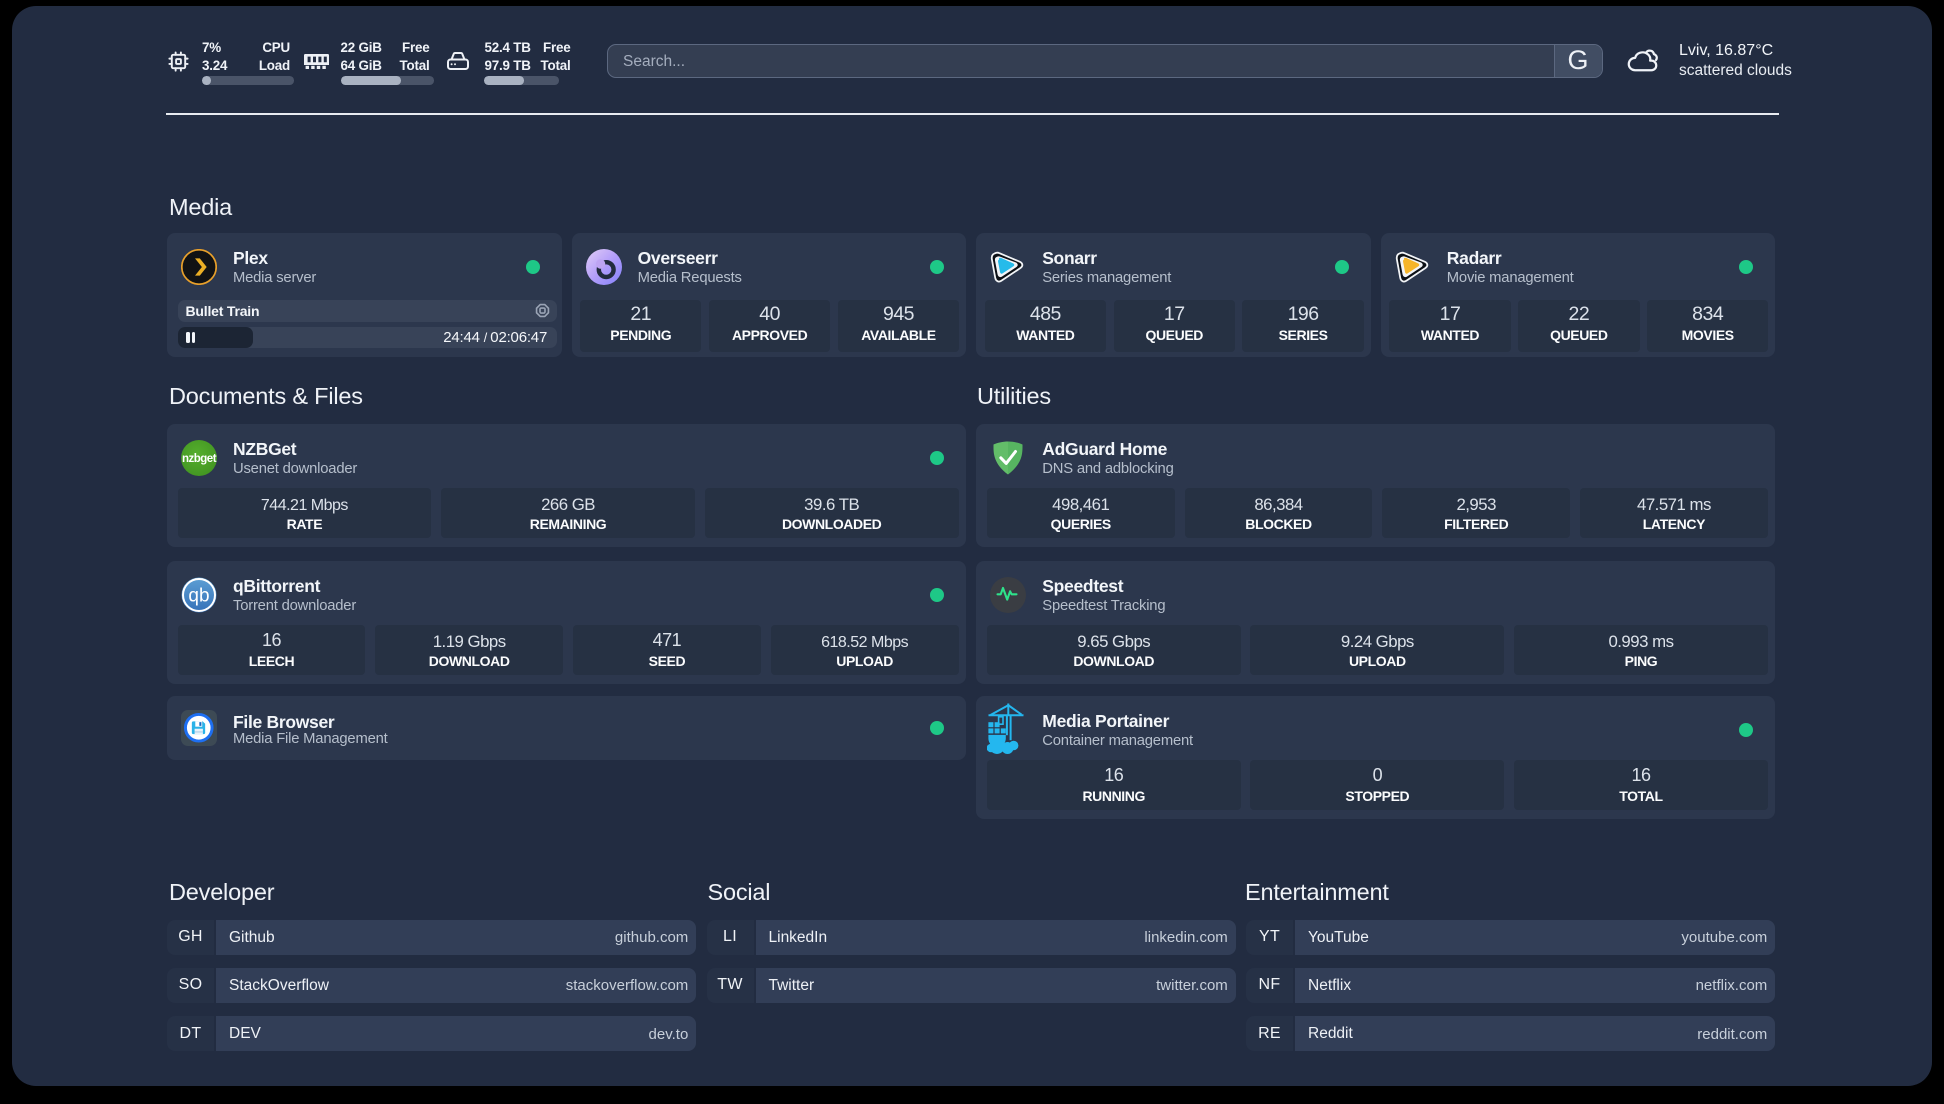 This screenshot has width=1944, height=1104. Describe the element at coordinates (199, 459) in the screenshot. I see `svg-text: nzbget` at that location.